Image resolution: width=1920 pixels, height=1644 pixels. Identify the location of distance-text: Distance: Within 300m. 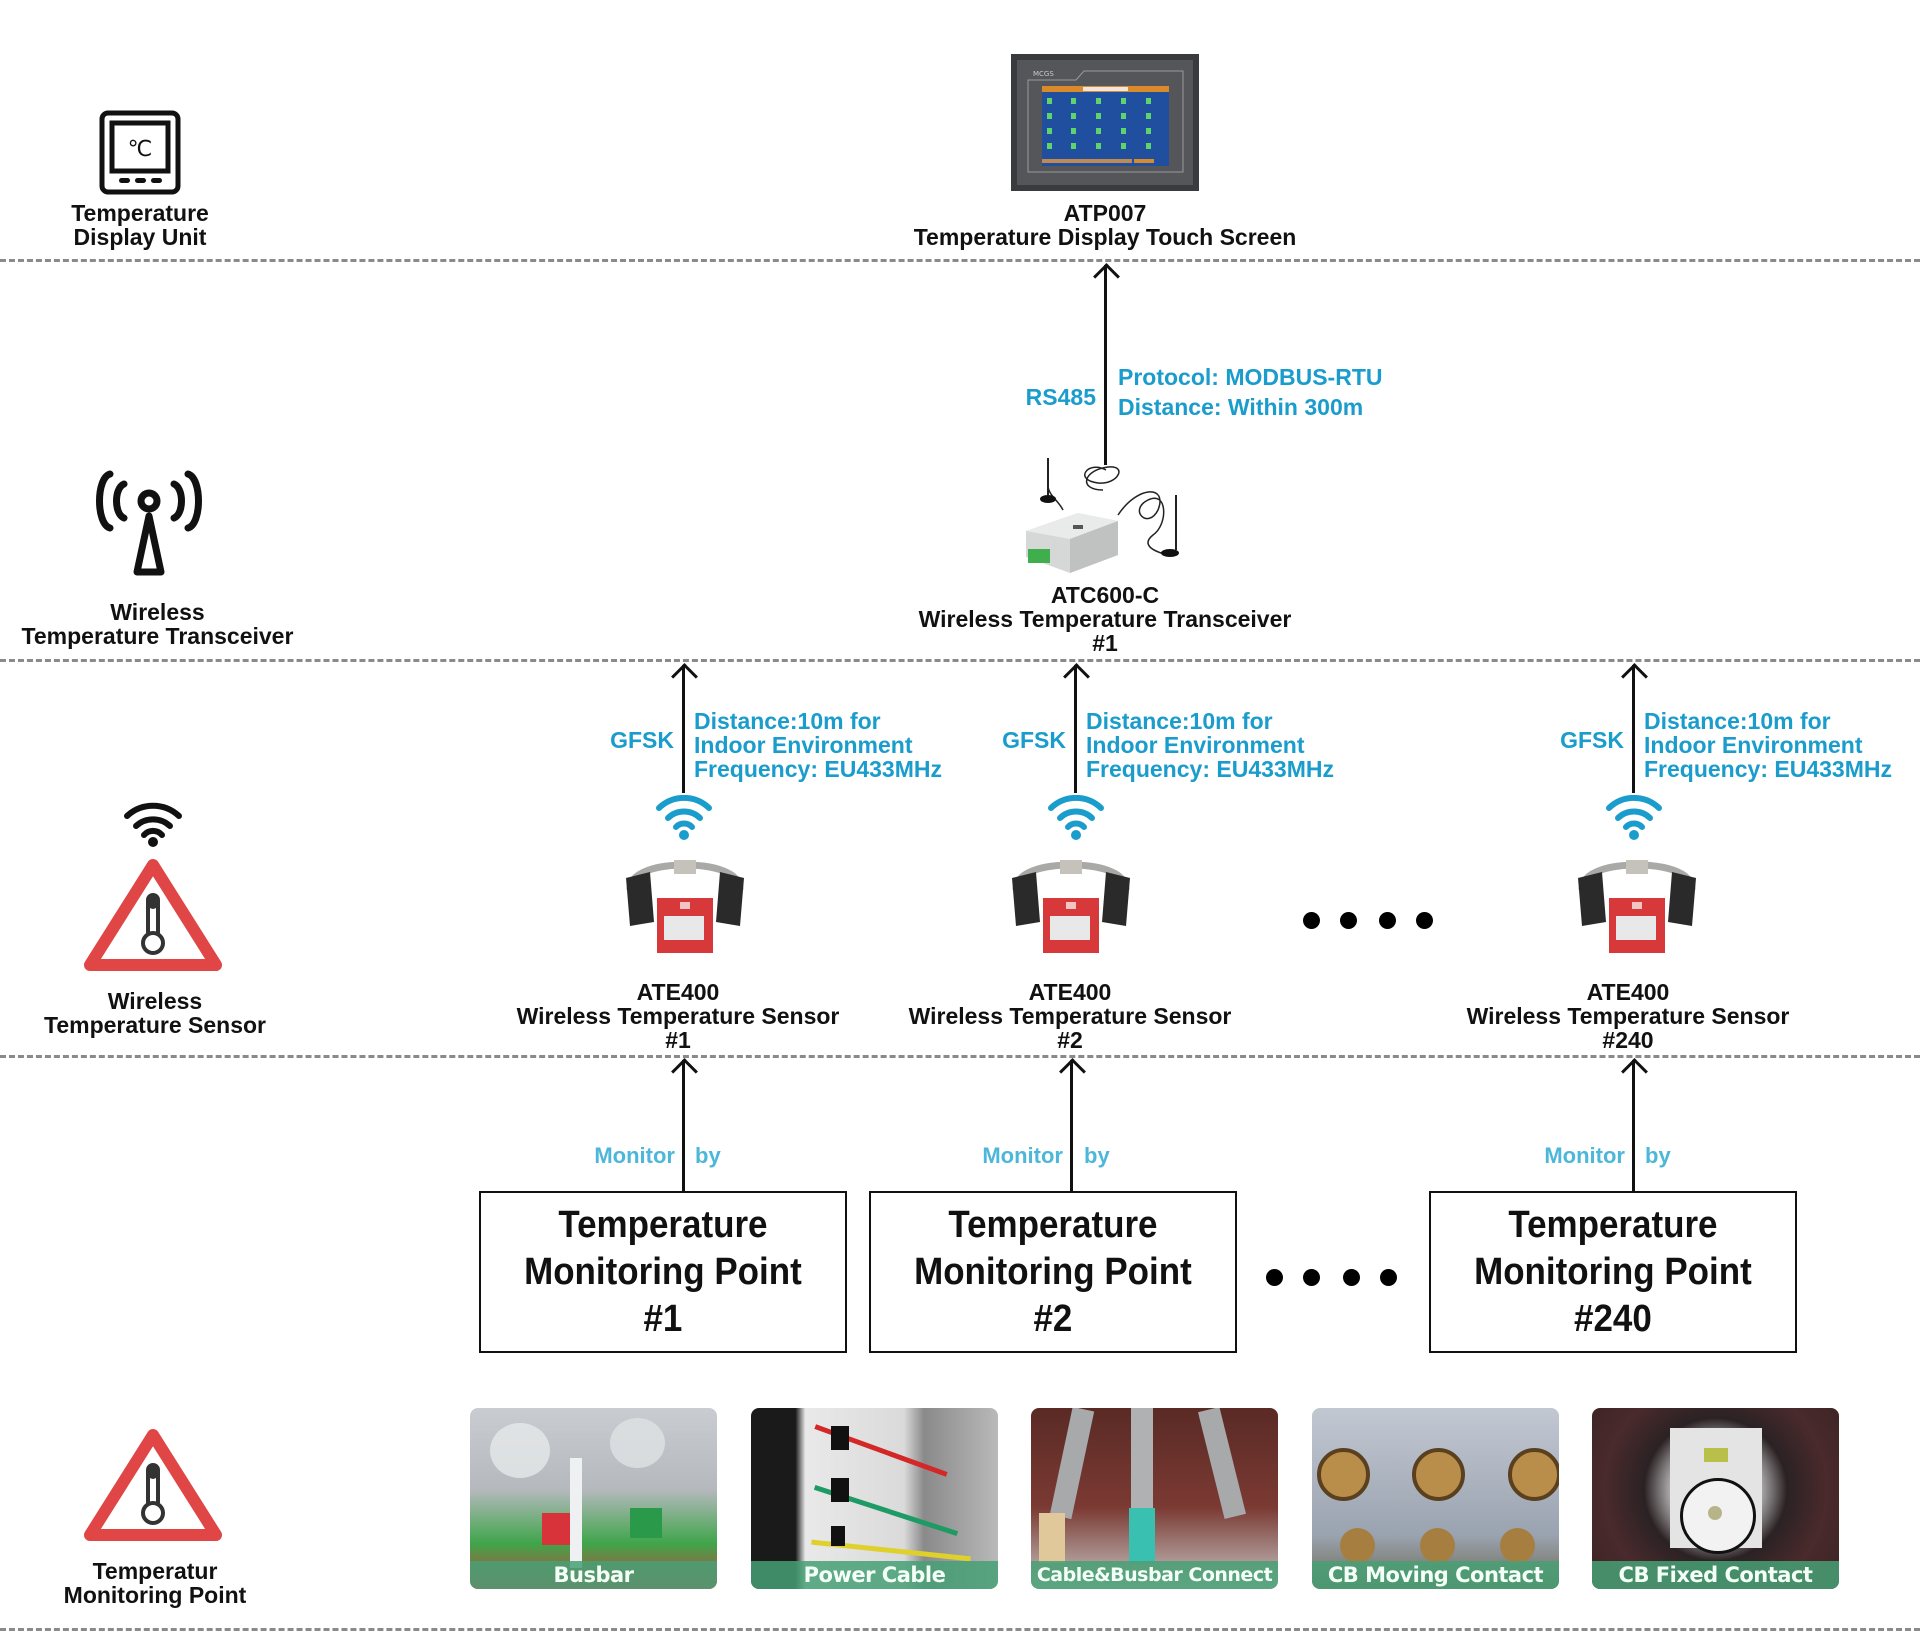
(1241, 407).